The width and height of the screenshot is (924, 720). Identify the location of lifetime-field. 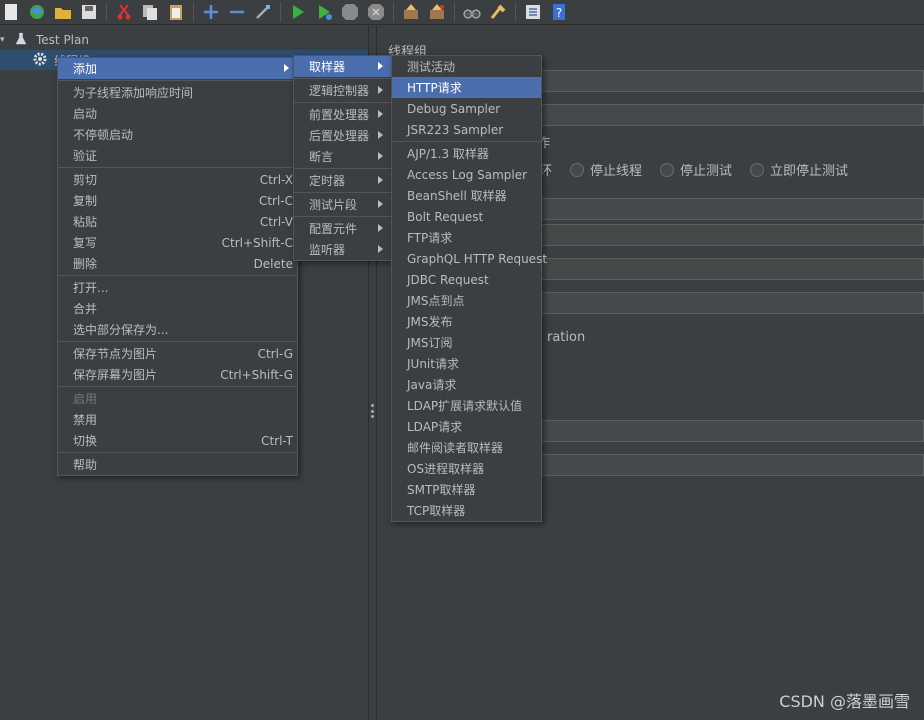
(730, 465).